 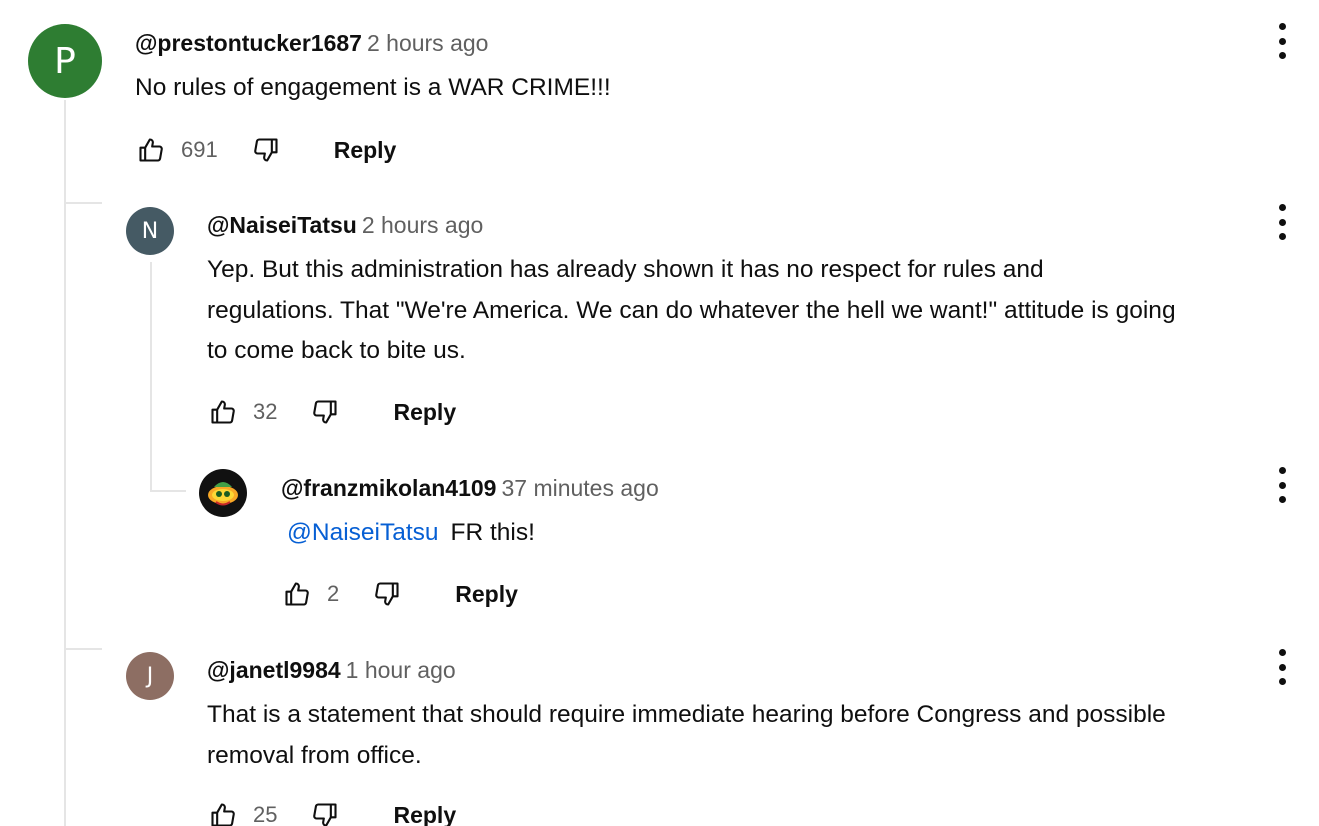 I want to click on comment-text-line: removal from office., so click(x=314, y=755).